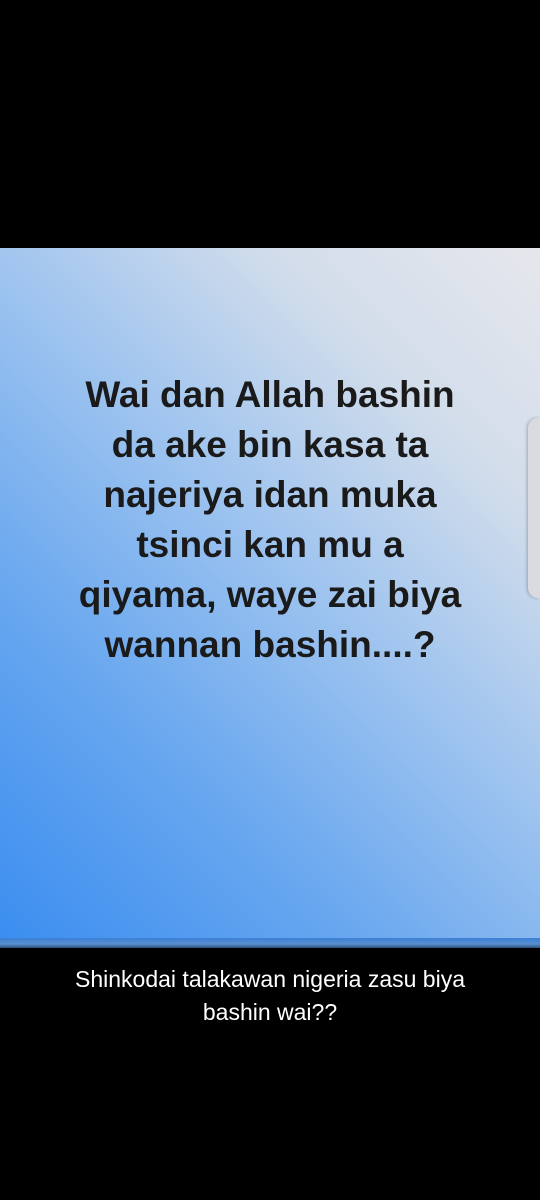  Describe the element at coordinates (270, 544) in the screenshot. I see `post-text-line: tsinci kan mu a` at that location.